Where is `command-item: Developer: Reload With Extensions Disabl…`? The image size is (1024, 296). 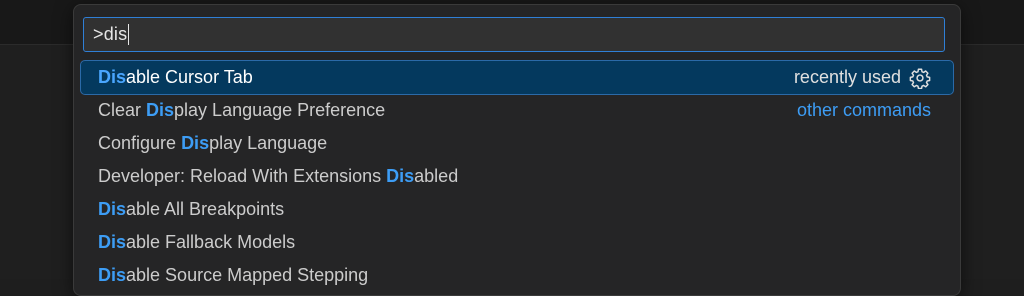 command-item: Developer: Reload With Extensions Disabl… is located at coordinates (517, 176).